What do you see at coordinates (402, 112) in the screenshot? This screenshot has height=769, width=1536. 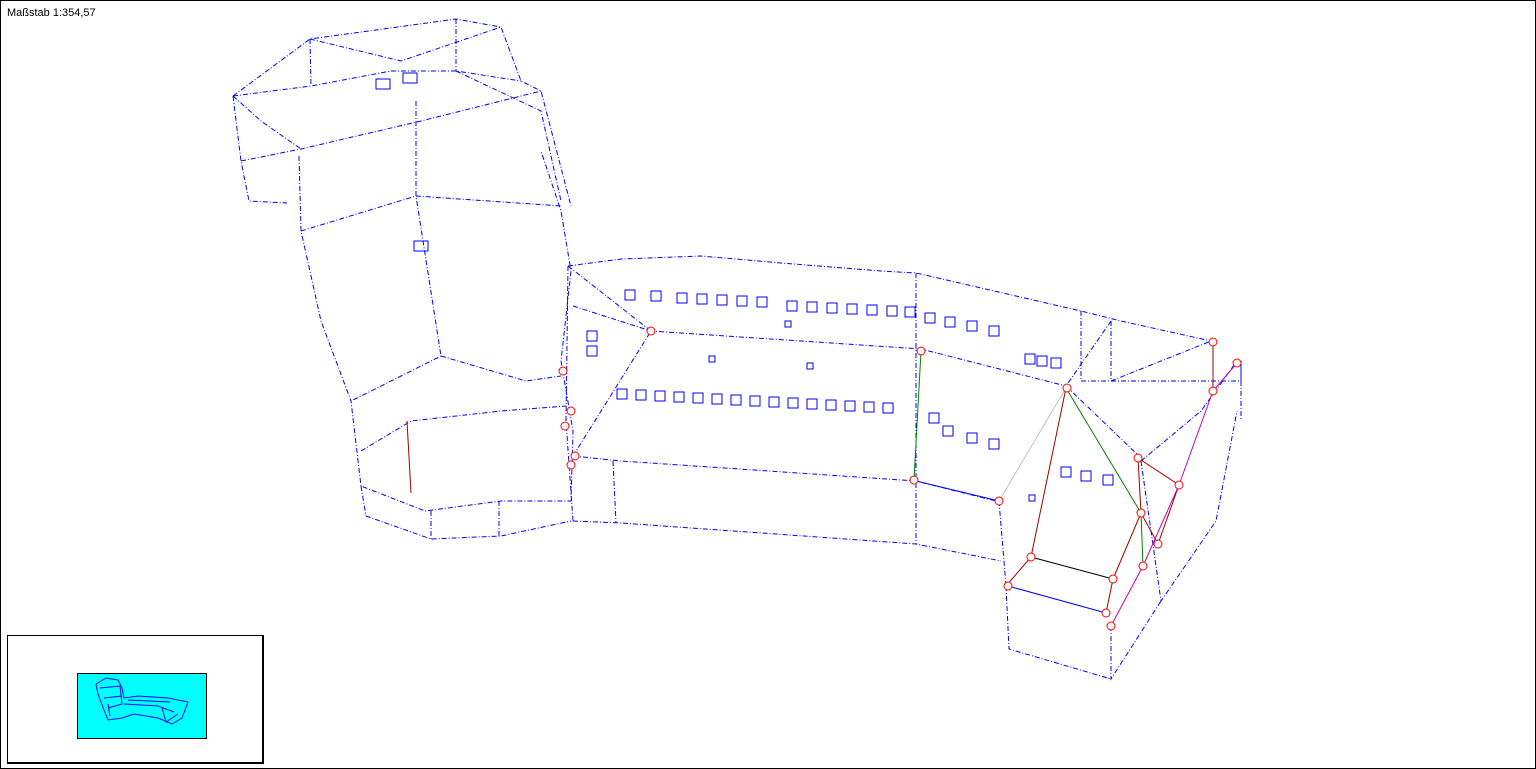 I see `tower-roof` at bounding box center [402, 112].